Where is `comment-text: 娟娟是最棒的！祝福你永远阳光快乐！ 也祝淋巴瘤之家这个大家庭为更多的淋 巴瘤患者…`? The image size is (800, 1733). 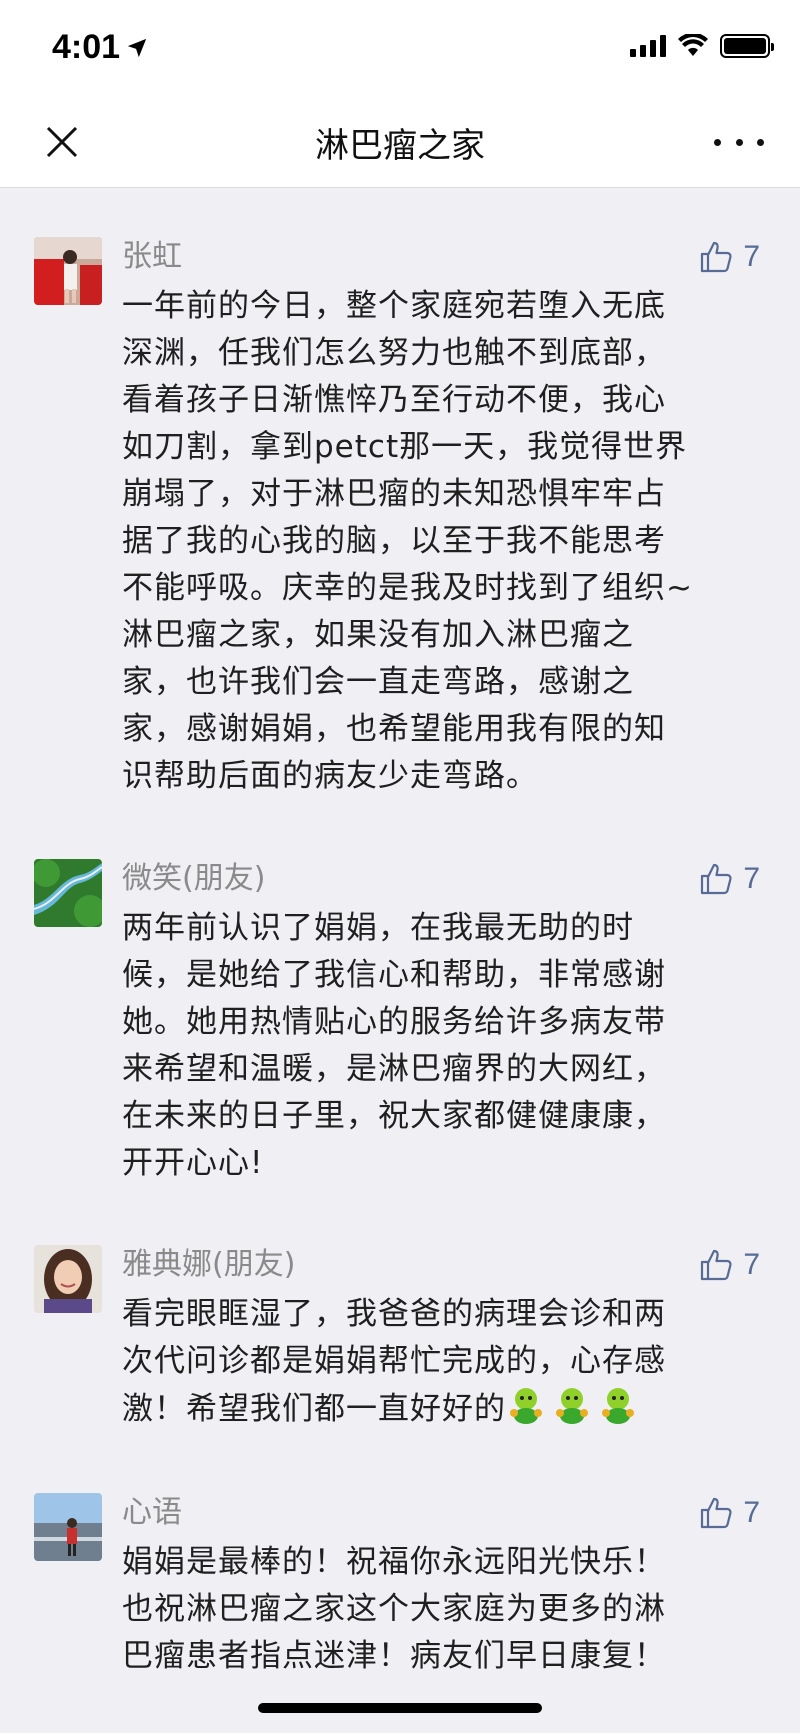
comment-text: 娟娟是最棒的！祝福你永远阳光快乐！ 也祝淋巴瘤之家这个大家庭为更多的淋 巴瘤患者… is located at coordinates (394, 1609).